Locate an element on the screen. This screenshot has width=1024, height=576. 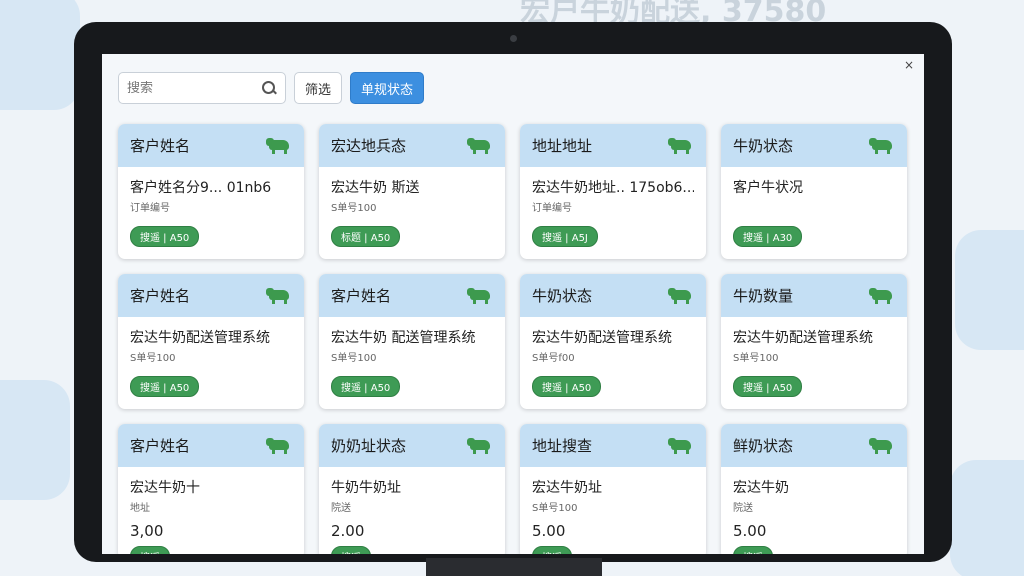
card-body: 宏达牛奶址 S单号100 5.00 is located at coordinates (613, 503).